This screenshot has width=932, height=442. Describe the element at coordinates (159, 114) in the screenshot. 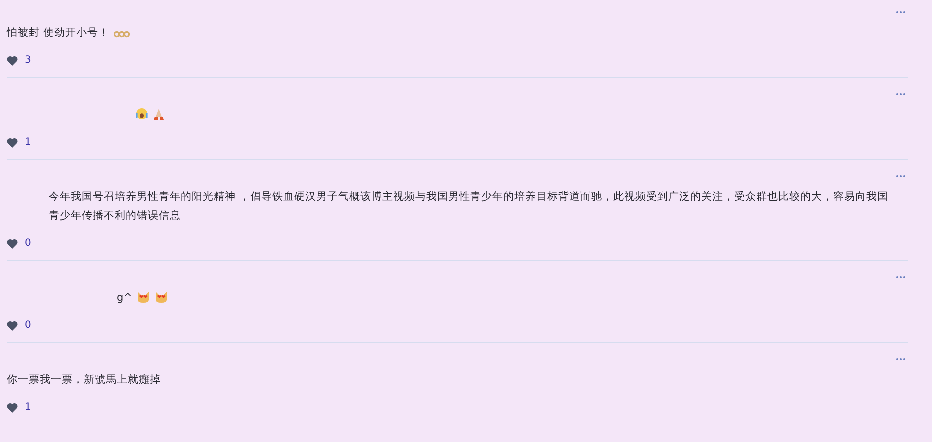

I see `praying-hands-icon` at that location.